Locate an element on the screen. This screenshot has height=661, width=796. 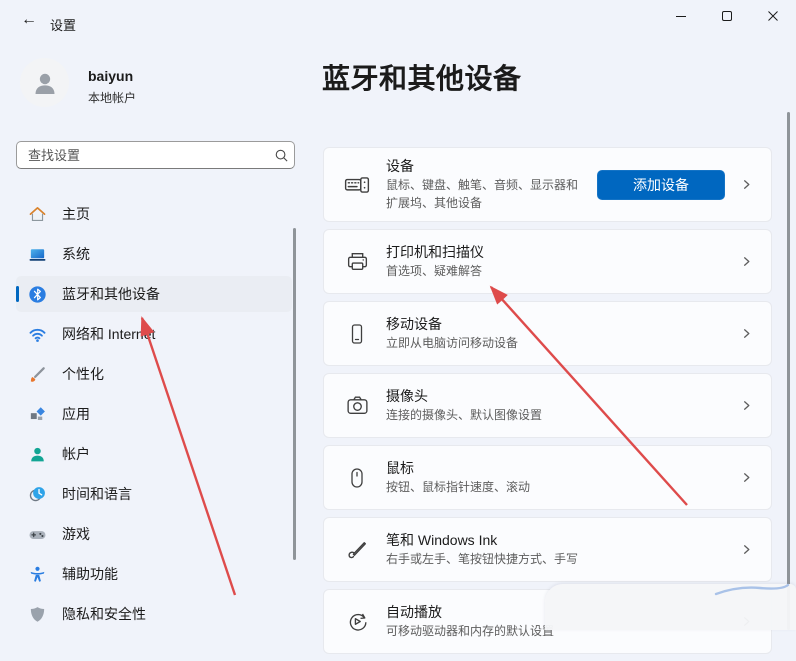
user-silhouette-icon is located at coordinates (44, 83).